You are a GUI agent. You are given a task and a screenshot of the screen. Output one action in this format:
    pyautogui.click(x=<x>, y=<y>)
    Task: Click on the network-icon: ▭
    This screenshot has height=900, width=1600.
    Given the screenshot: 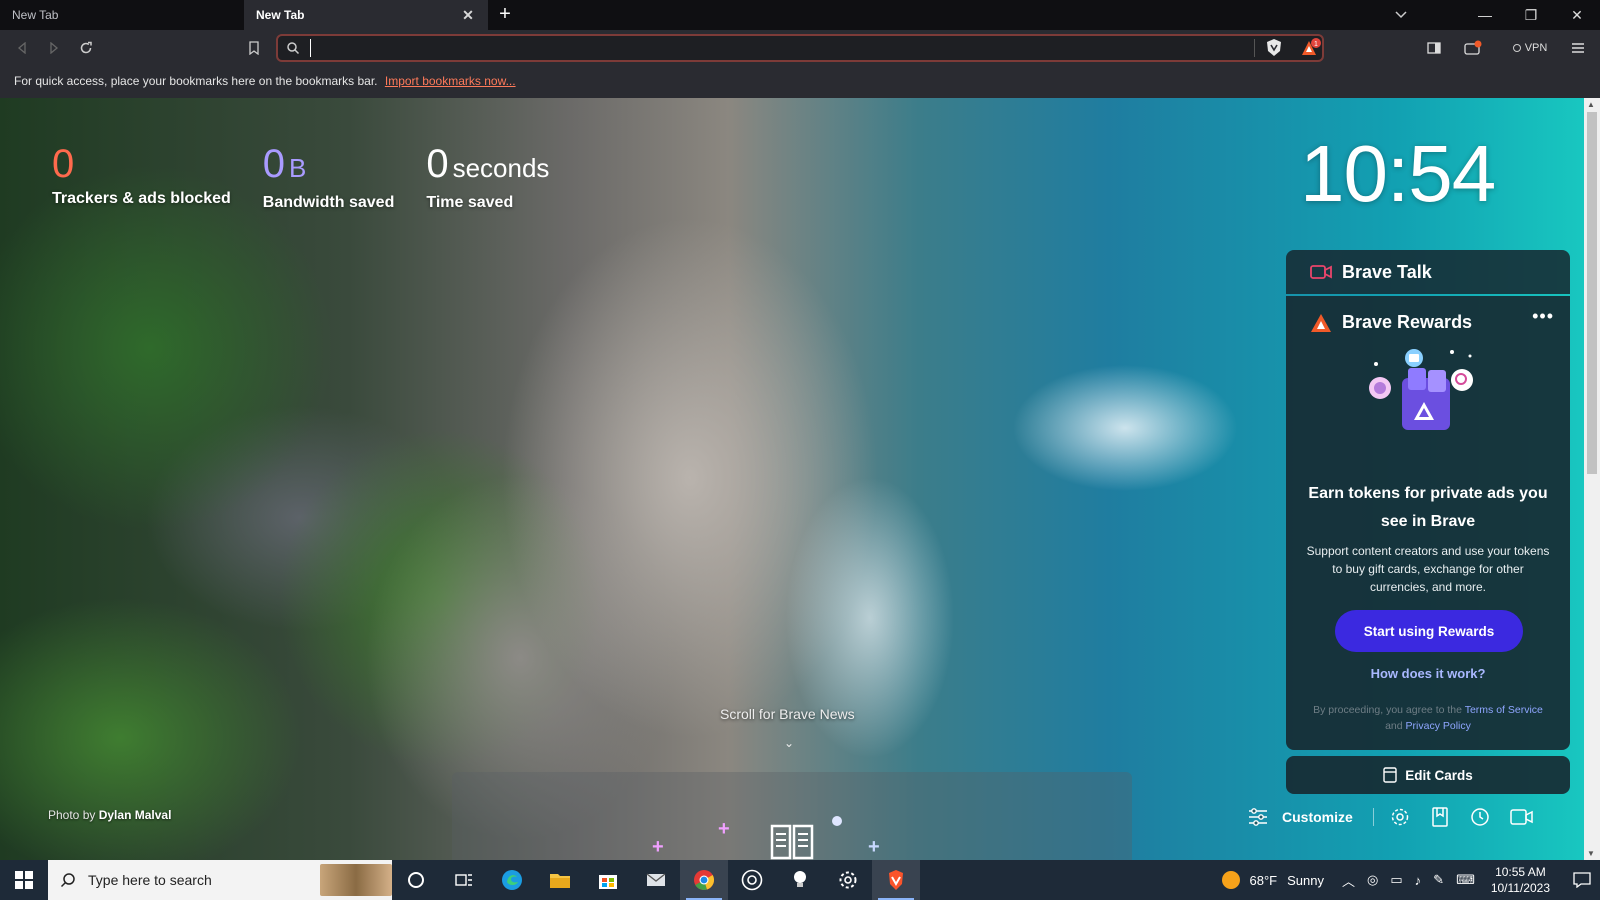 What is the action you would take?
    pyautogui.click(x=1396, y=880)
    